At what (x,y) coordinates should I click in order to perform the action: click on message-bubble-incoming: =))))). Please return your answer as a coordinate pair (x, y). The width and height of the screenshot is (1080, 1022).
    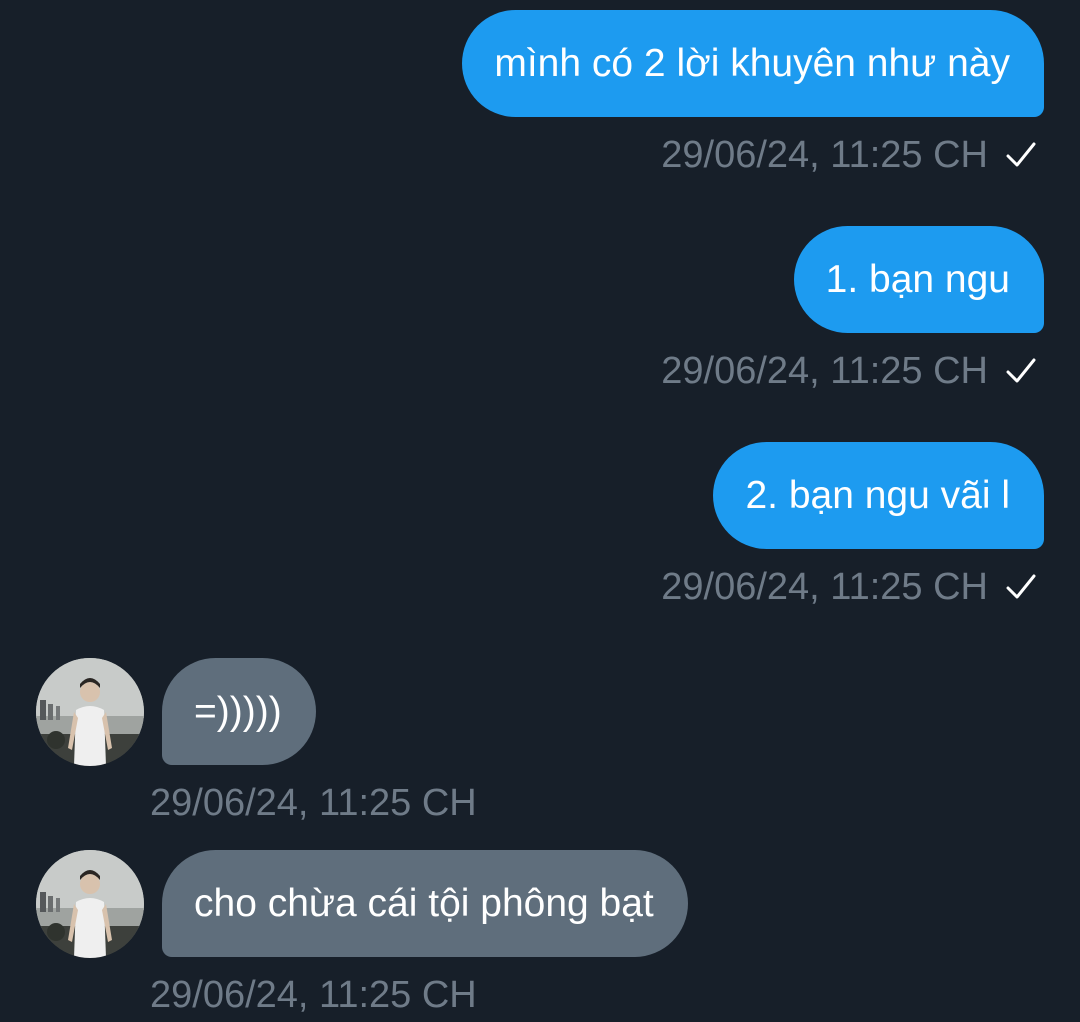
    Looking at the image, I should click on (239, 711).